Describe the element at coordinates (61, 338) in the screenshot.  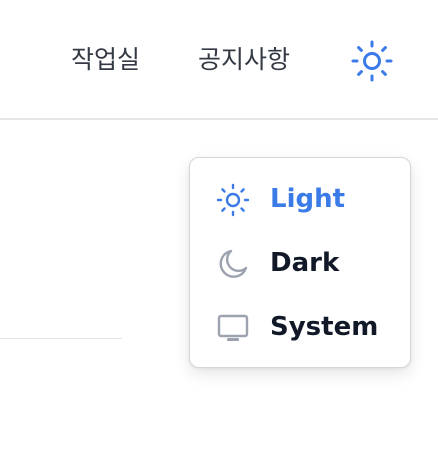
I see `content-divider` at that location.